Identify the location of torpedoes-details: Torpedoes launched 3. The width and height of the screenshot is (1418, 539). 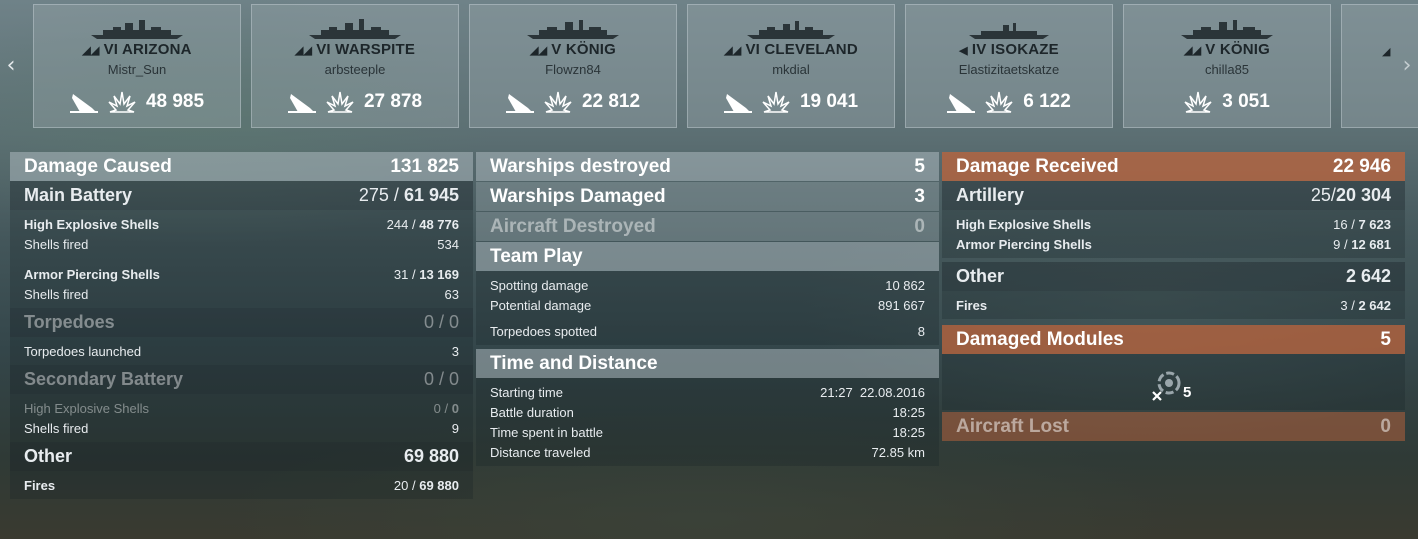
(241, 351).